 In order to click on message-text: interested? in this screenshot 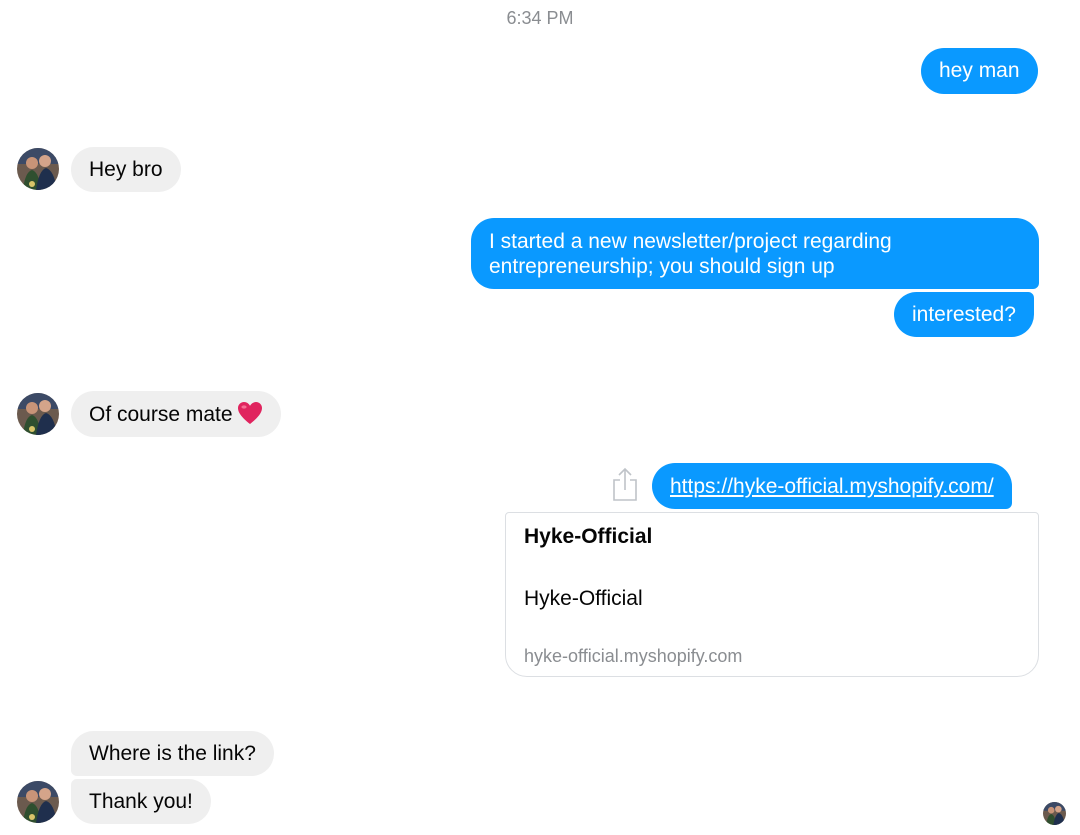, I will do `click(964, 314)`.